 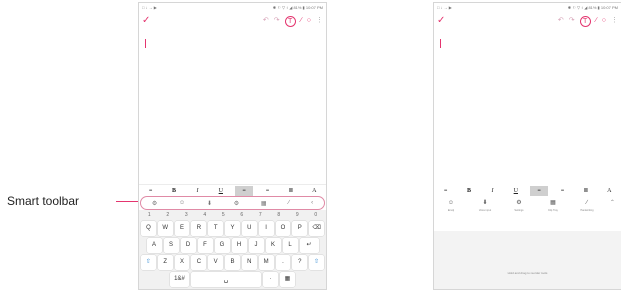 What do you see at coordinates (154, 245) in the screenshot?
I see `key-a: A` at bounding box center [154, 245].